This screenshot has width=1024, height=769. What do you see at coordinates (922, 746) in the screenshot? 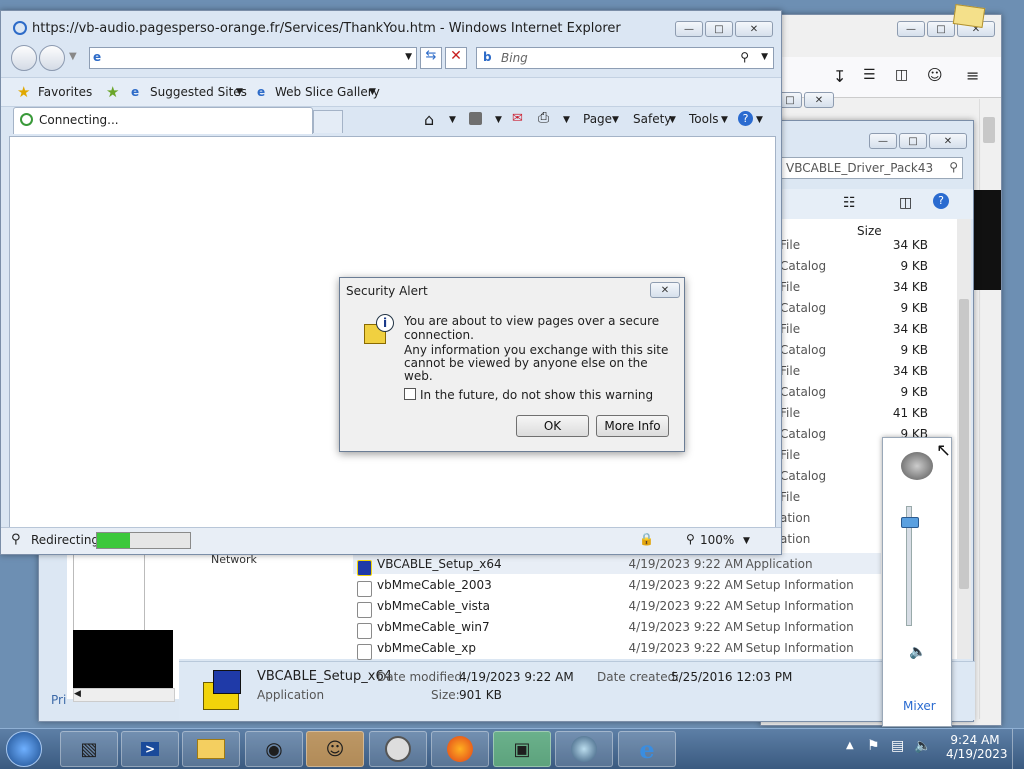
I see `volume-tray-icon: 🔈` at bounding box center [922, 746].